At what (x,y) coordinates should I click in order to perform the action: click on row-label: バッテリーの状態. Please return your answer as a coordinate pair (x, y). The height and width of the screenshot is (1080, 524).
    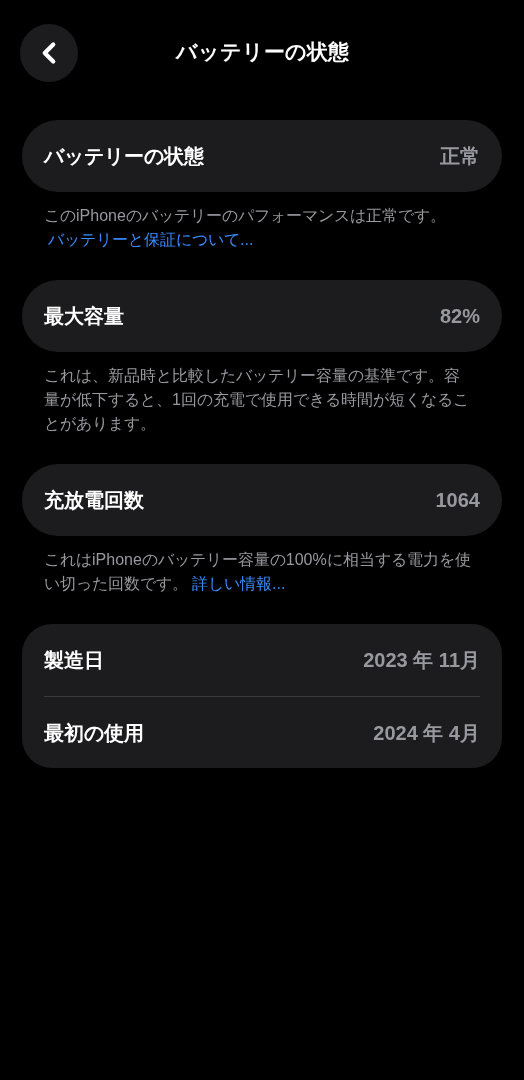
    Looking at the image, I should click on (124, 156).